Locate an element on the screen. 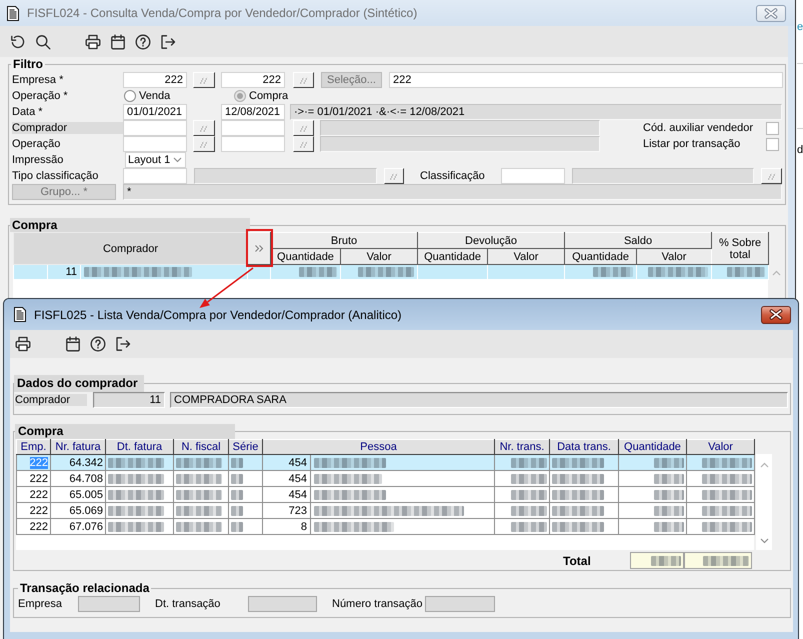  column-header: Comprador is located at coordinates (131, 248).